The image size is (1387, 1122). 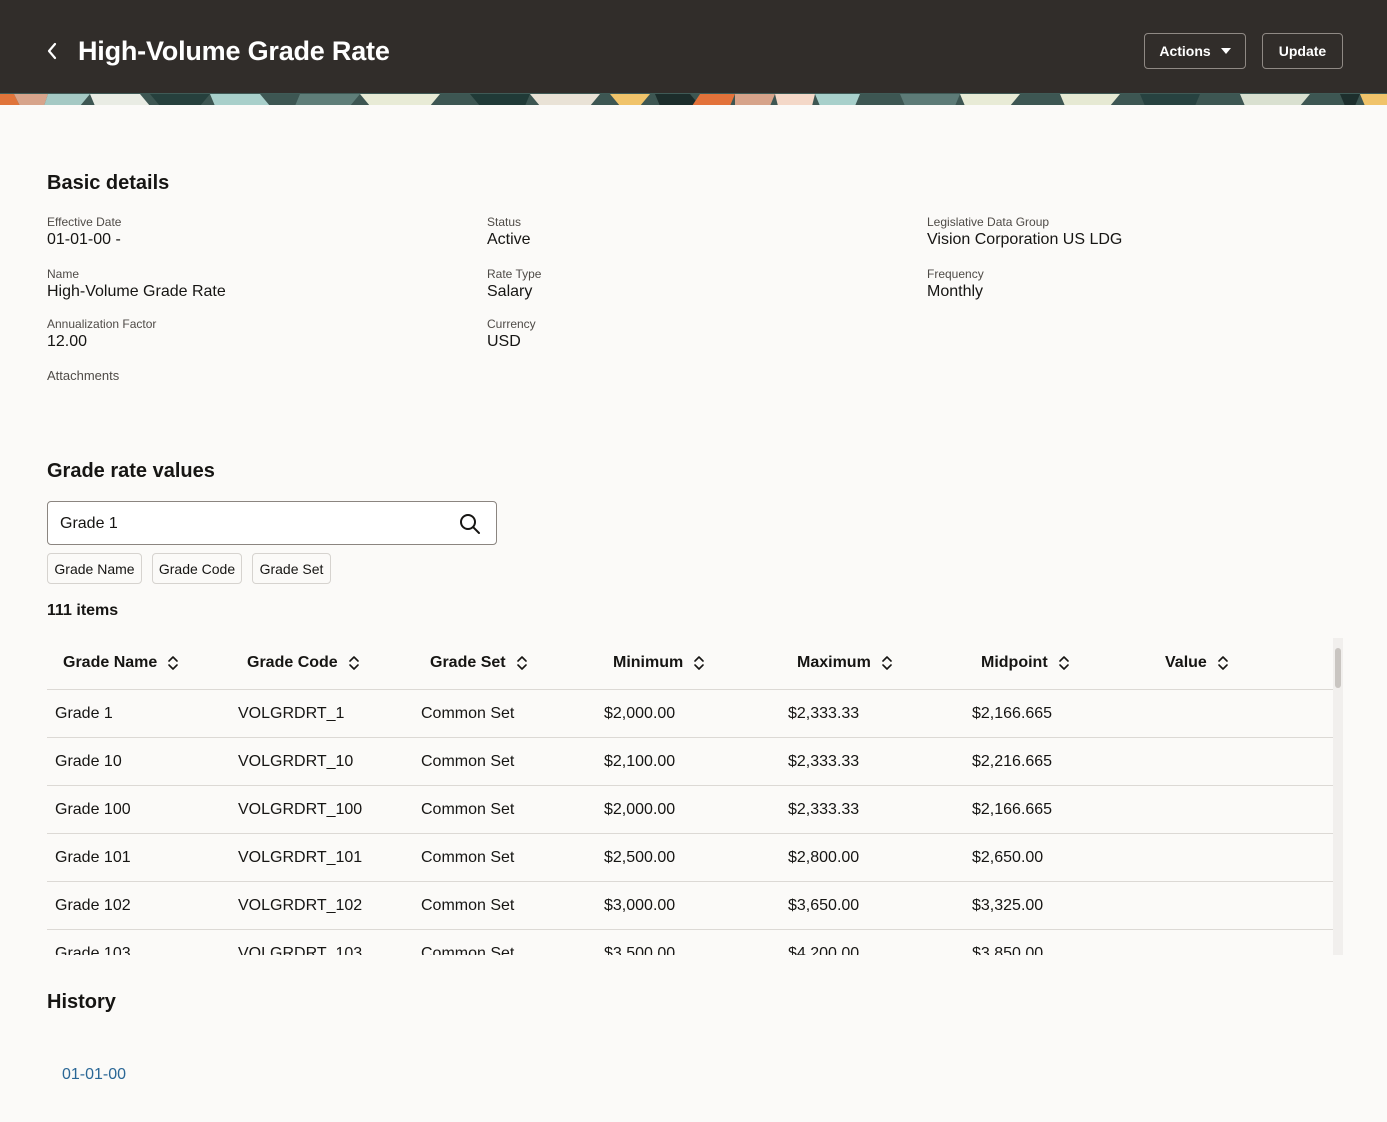 I want to click on column-header-midpoint: Midpoint, so click(x=1025, y=663).